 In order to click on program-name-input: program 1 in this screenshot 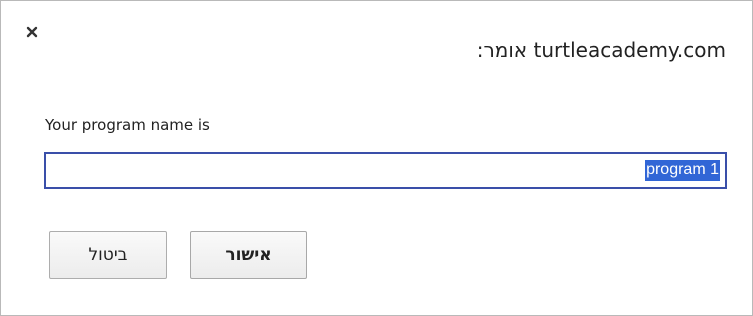, I will do `click(385, 170)`.